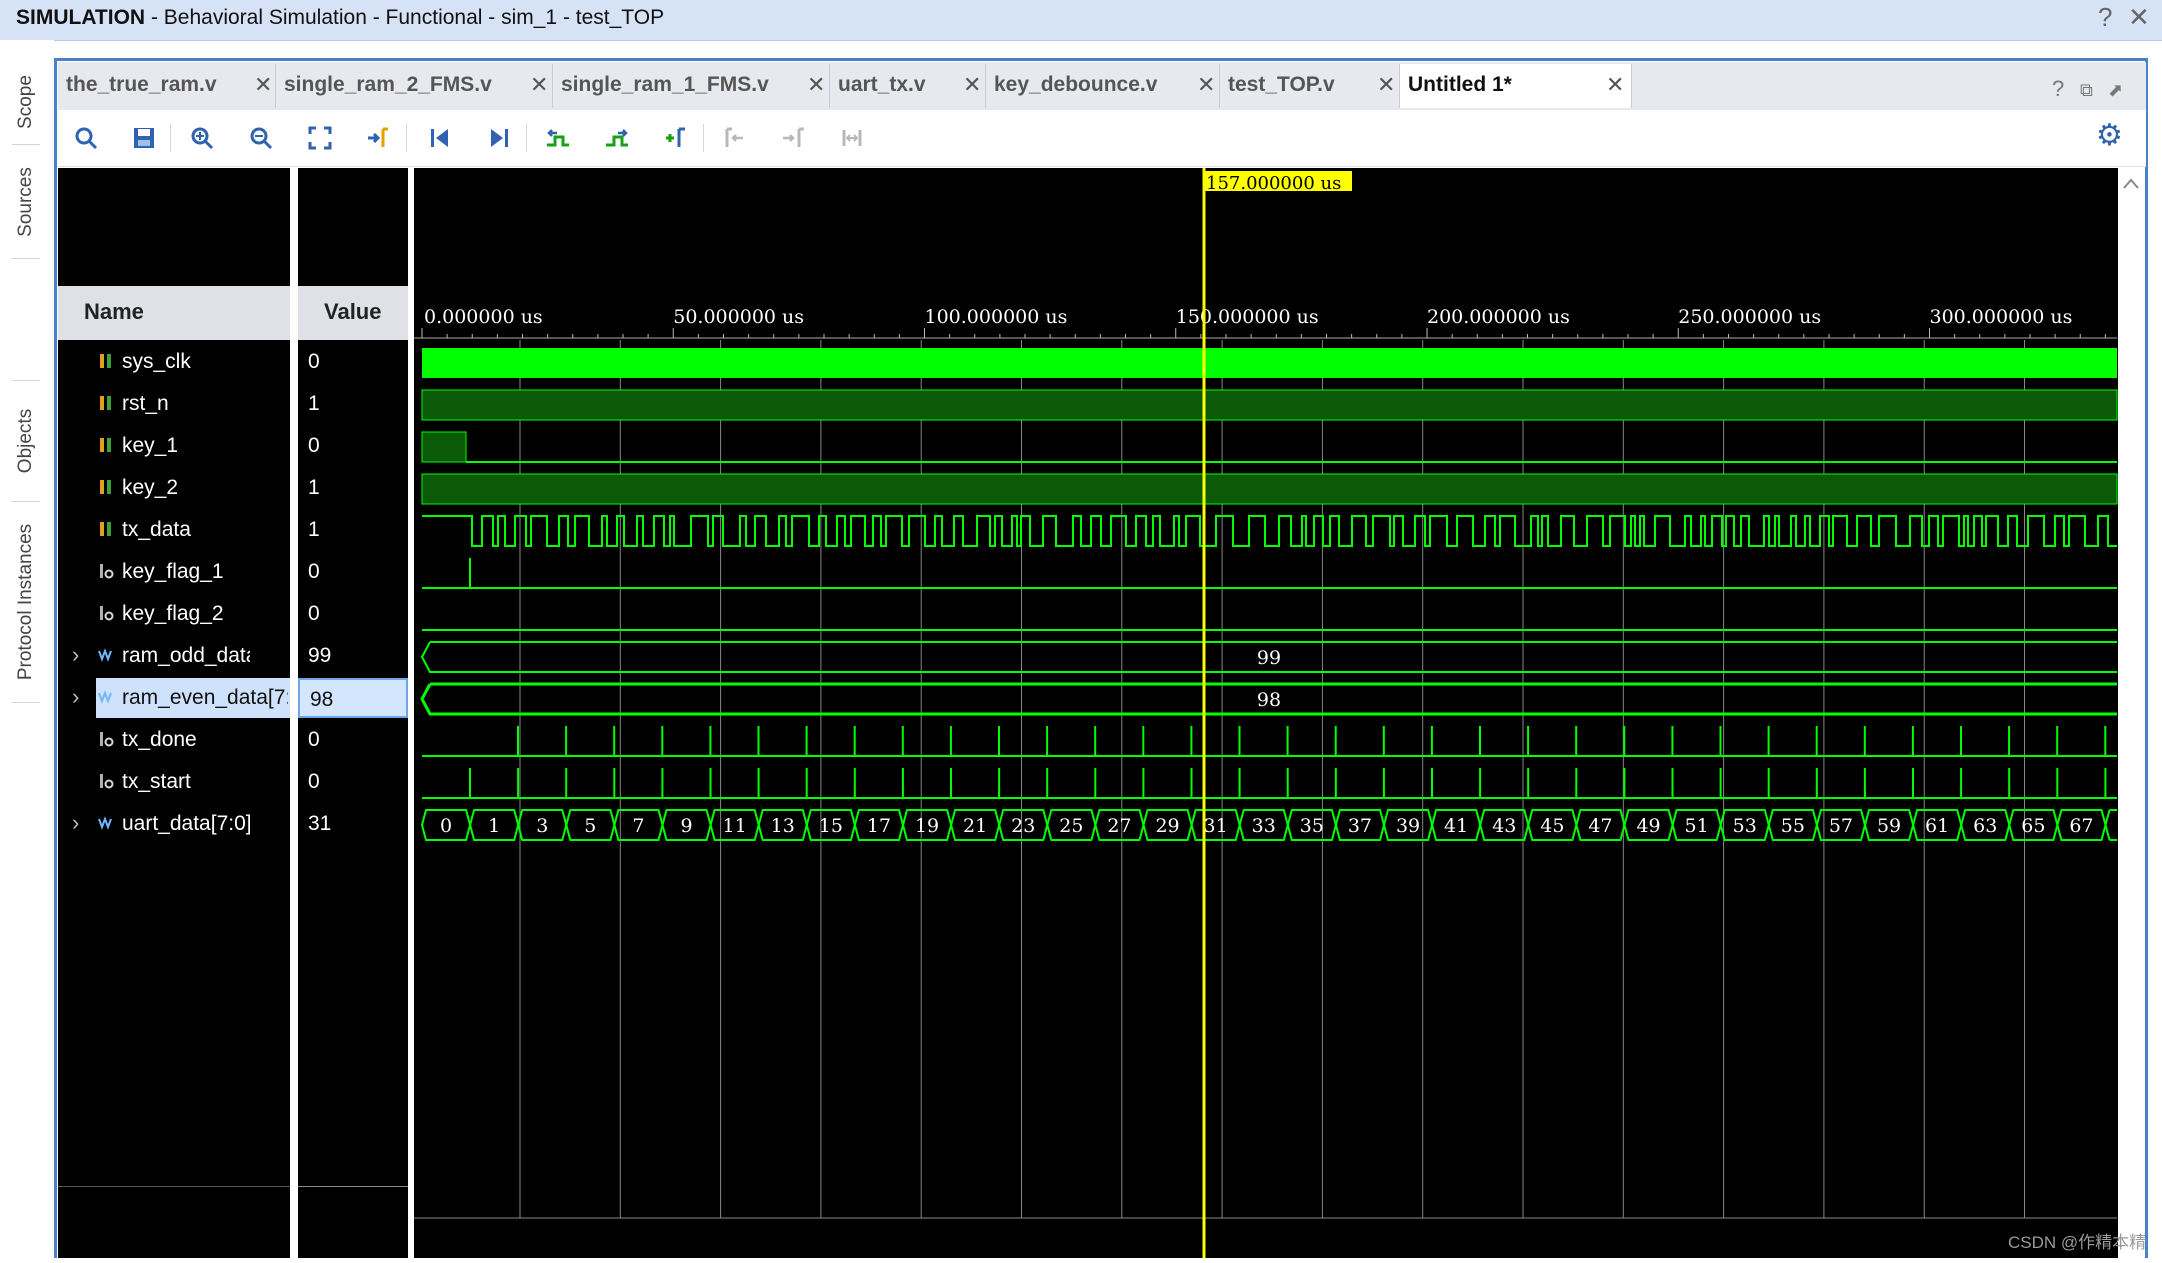  I want to click on side-tab-objects: Objects, so click(26, 441).